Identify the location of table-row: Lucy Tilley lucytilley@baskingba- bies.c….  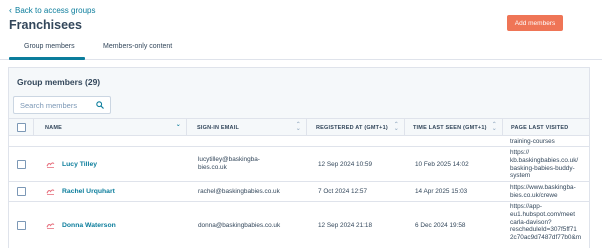
(299, 164).